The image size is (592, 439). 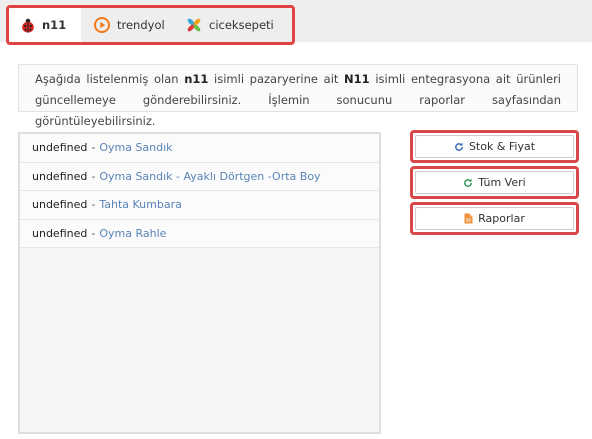 I want to click on list-item: undefined - Oyma Rahle, so click(x=199, y=233).